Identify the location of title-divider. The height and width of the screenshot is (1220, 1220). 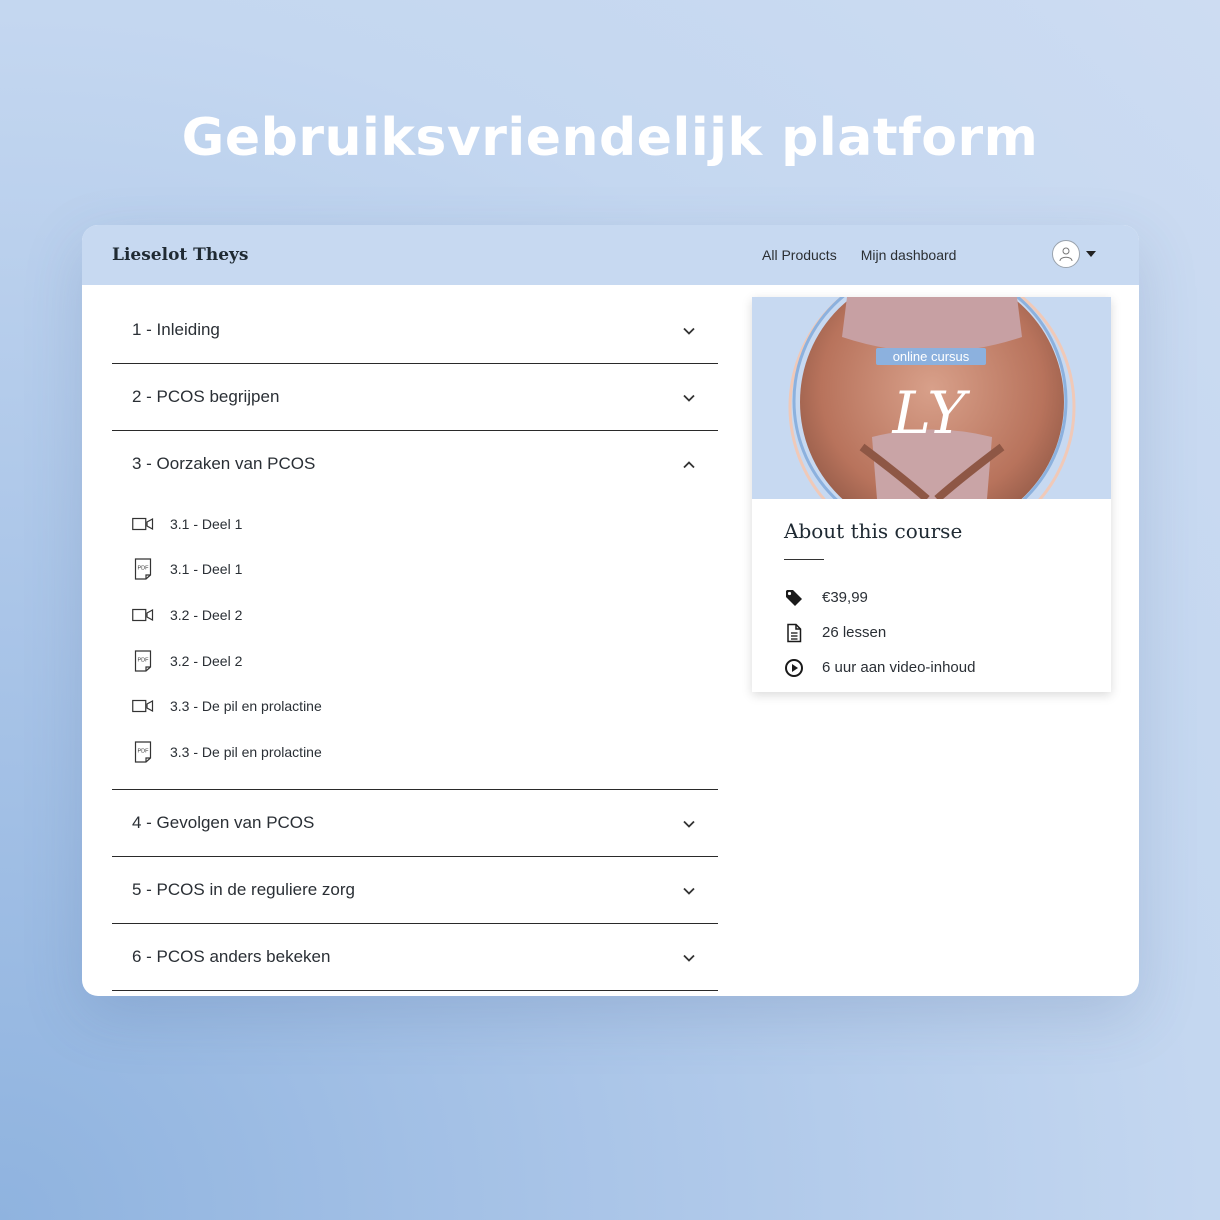
(804, 559).